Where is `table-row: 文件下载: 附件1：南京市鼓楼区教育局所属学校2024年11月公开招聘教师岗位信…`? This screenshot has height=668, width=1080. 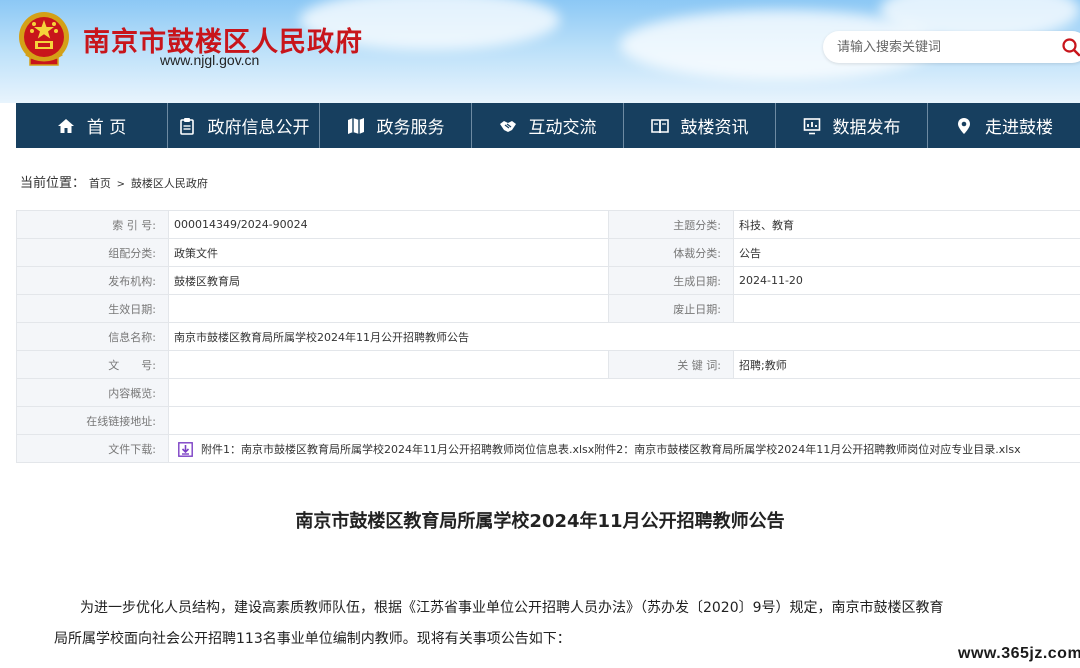 table-row: 文件下载: 附件1：南京市鼓楼区教育局所属学校2024年11月公开招聘教师岗位信… is located at coordinates (548, 448).